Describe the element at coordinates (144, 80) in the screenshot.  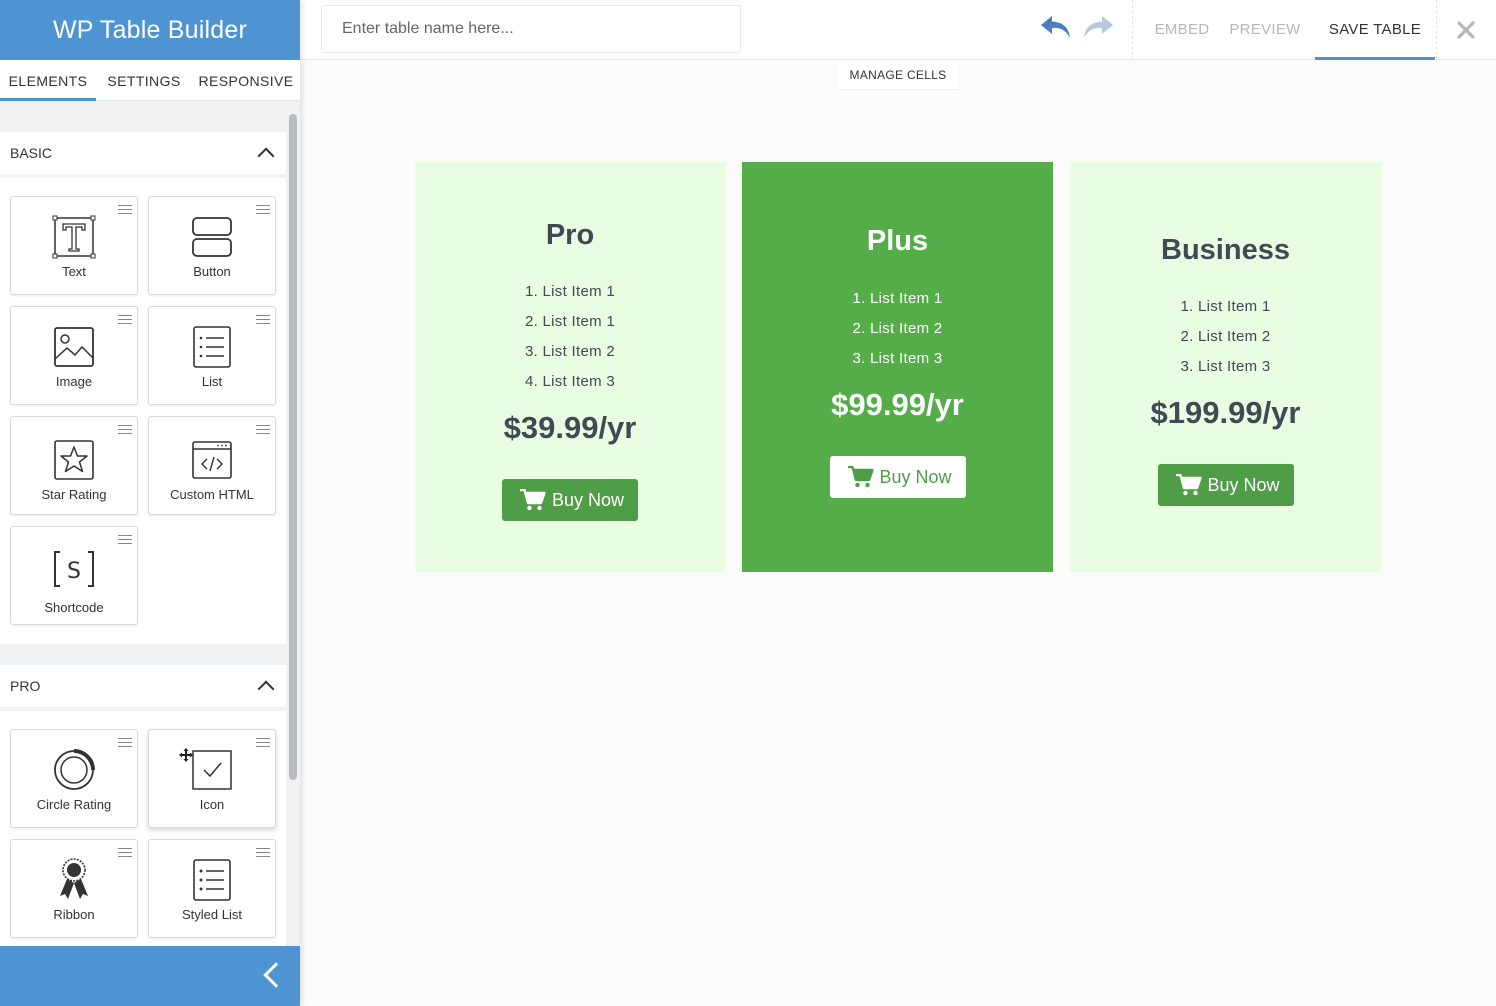
I see `tab-settings: SETTINGS` at that location.